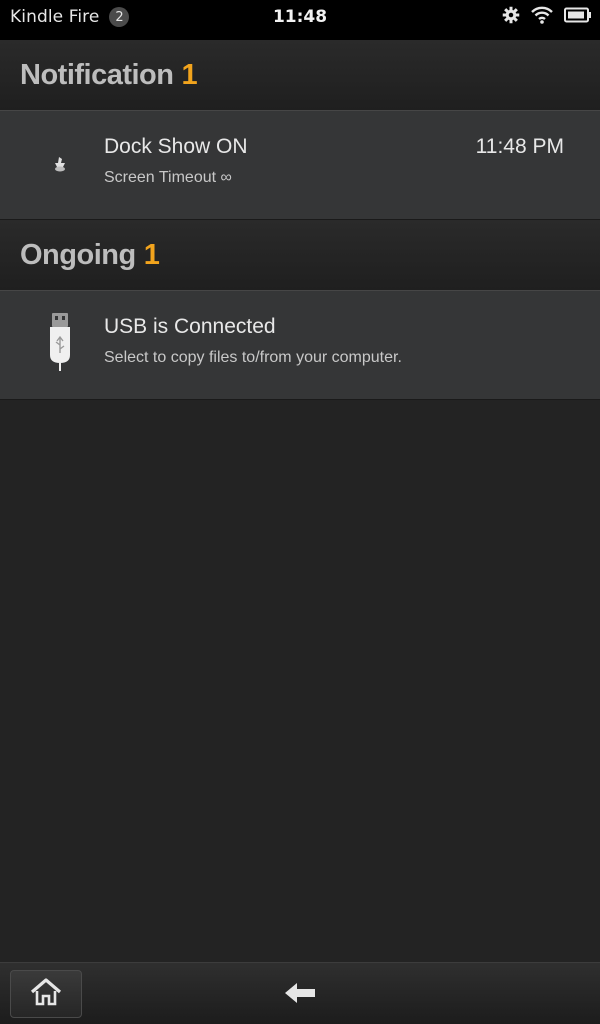  Describe the element at coordinates (78, 254) in the screenshot. I see `ongoing-section-title: Ongoing` at that location.